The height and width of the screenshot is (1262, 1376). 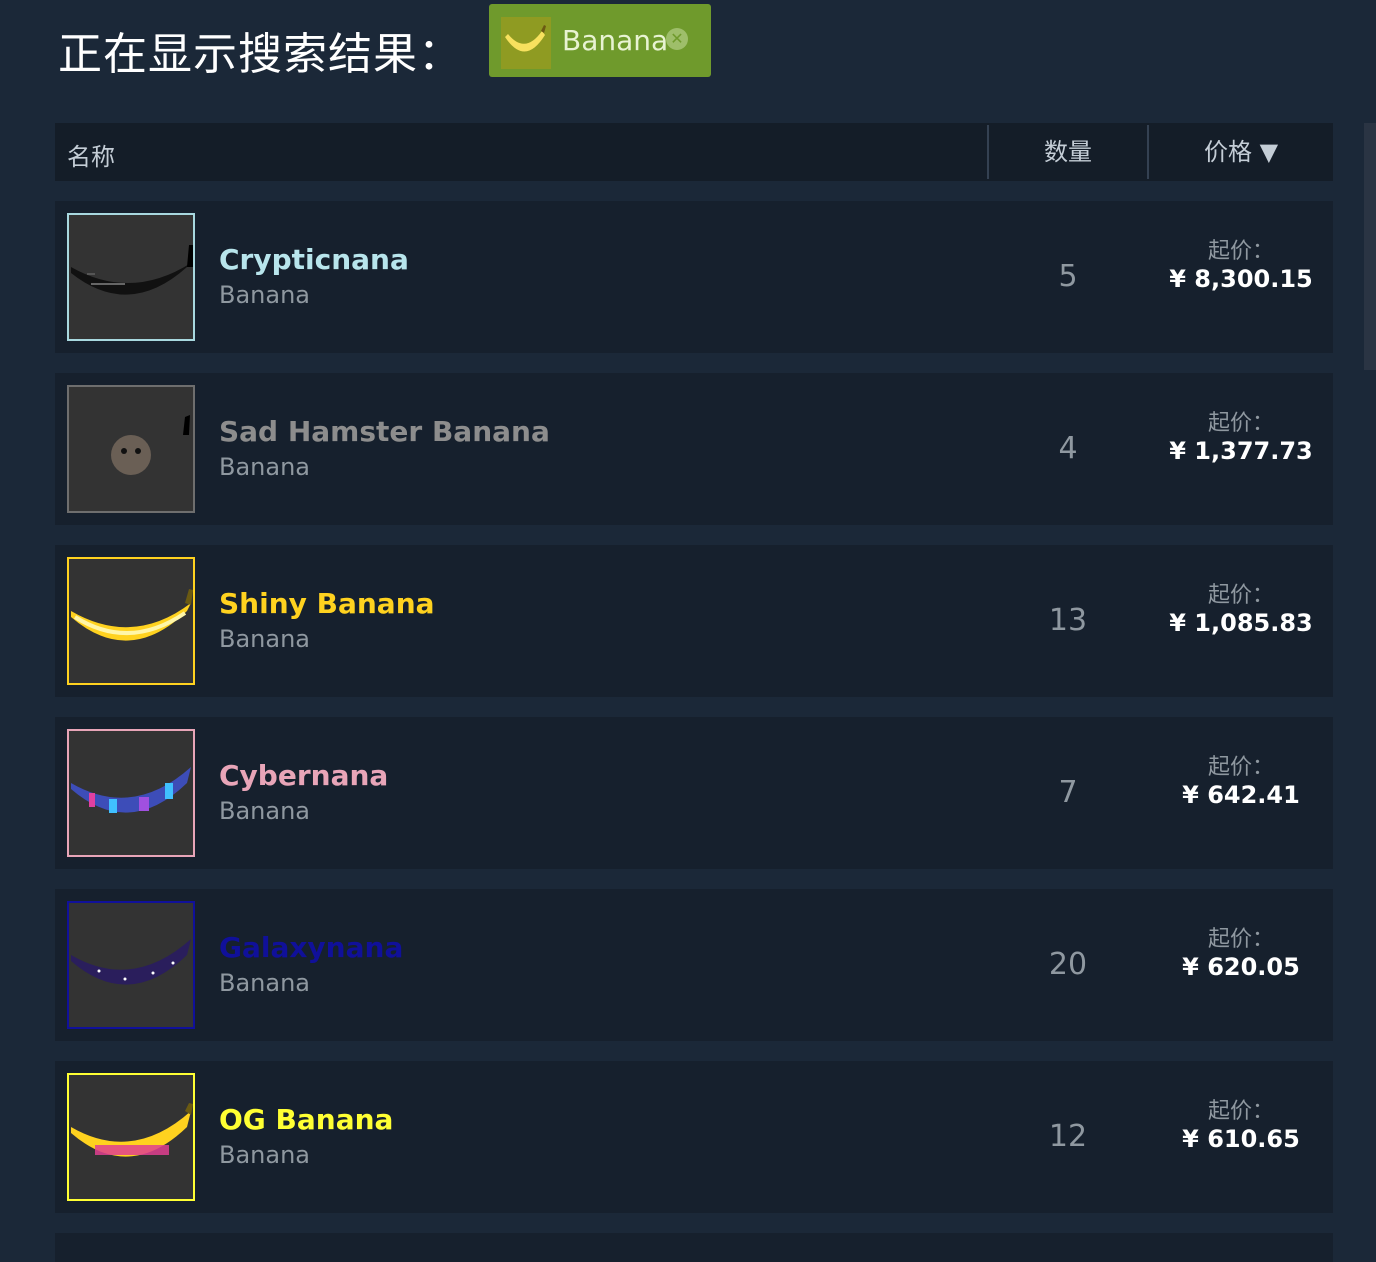 I want to click on table-row: Galaxynana Banana 20 起价： ¥ 620.05, so click(x=694, y=965).